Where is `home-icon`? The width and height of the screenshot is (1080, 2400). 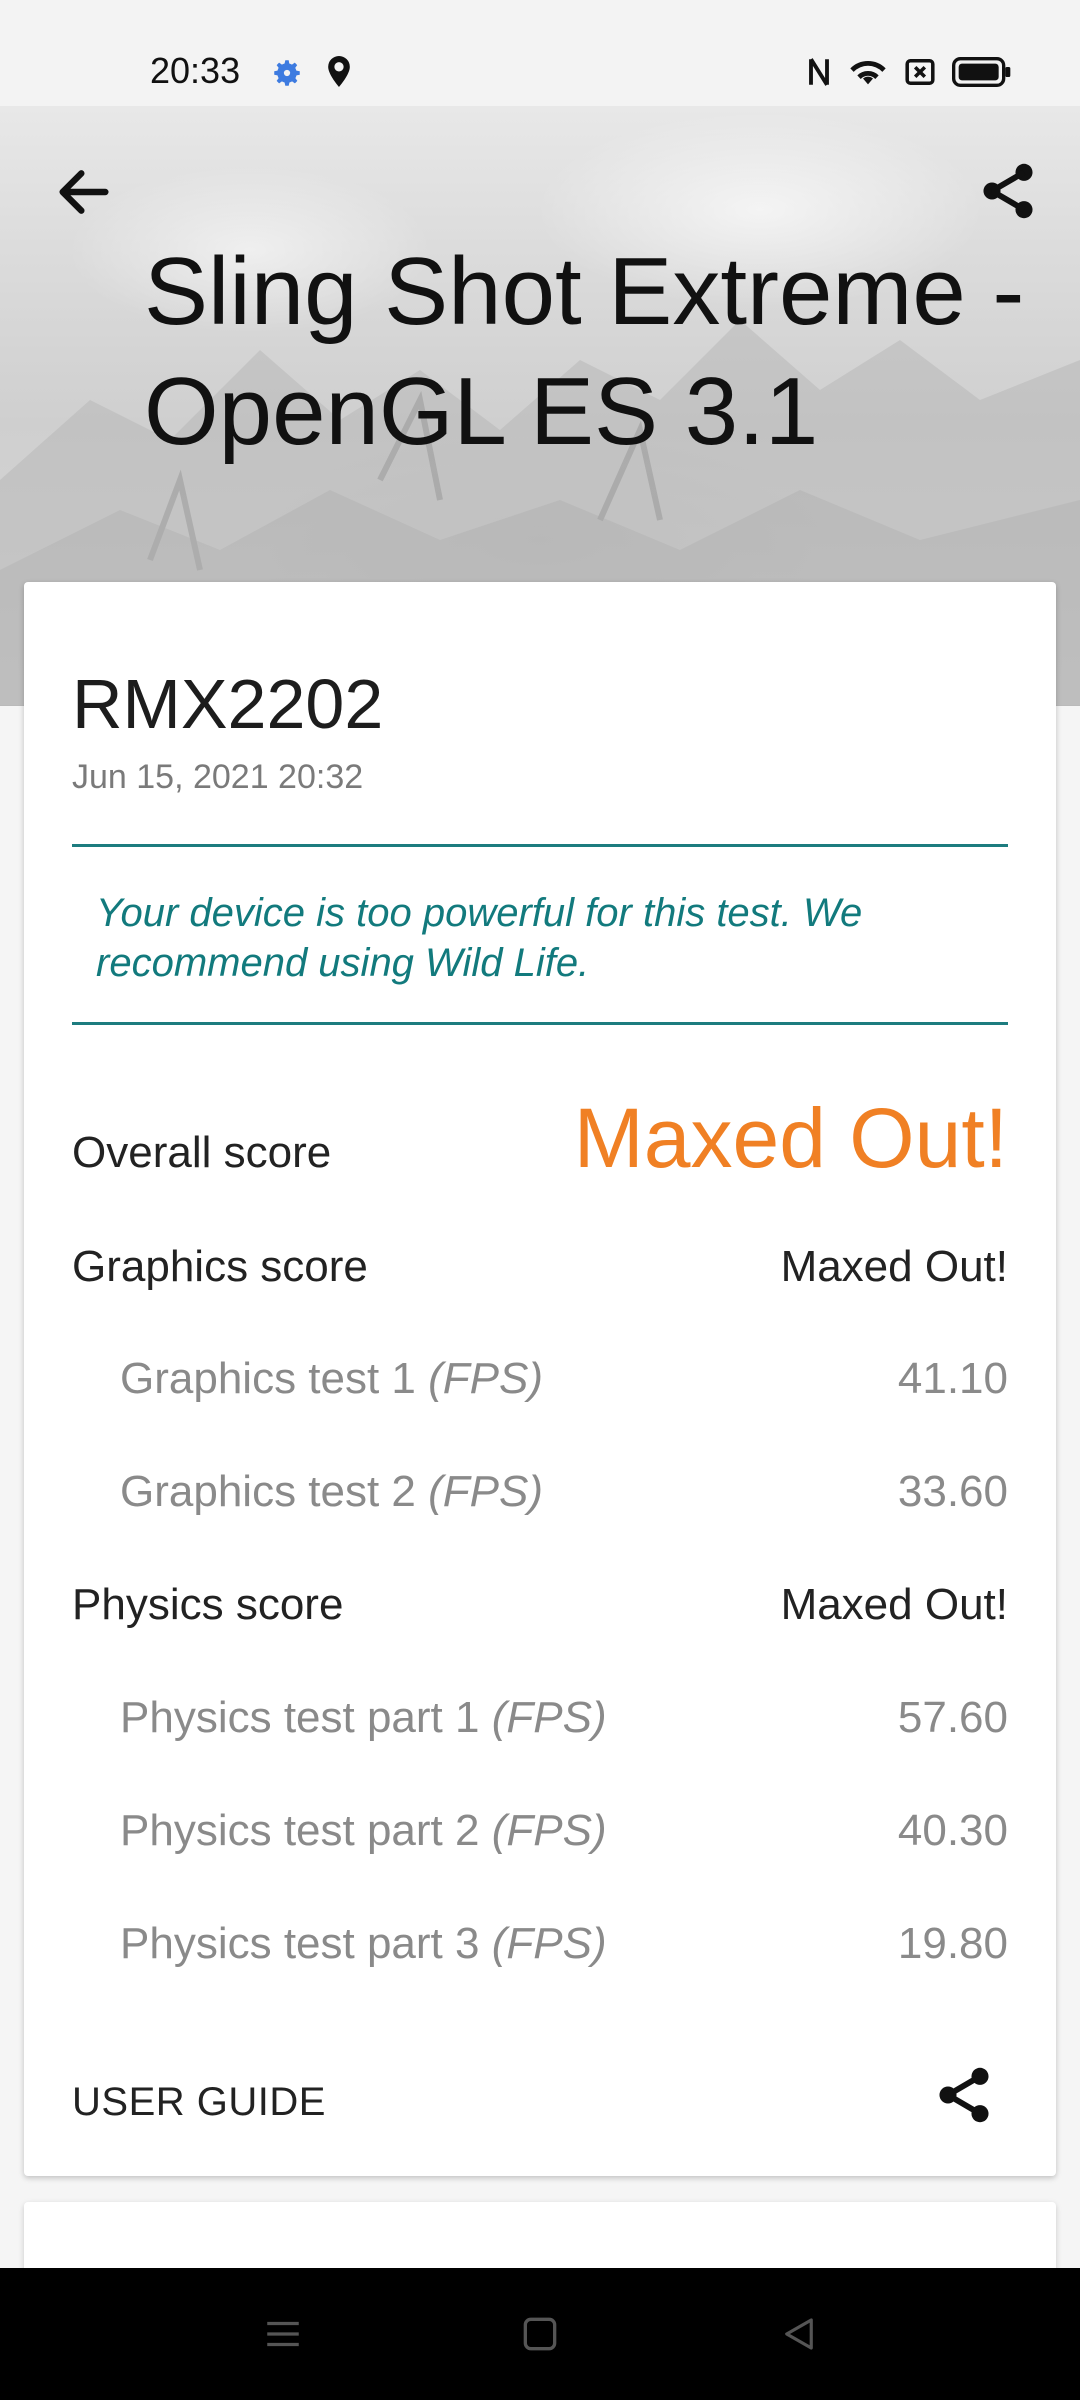
home-icon is located at coordinates (540, 2334).